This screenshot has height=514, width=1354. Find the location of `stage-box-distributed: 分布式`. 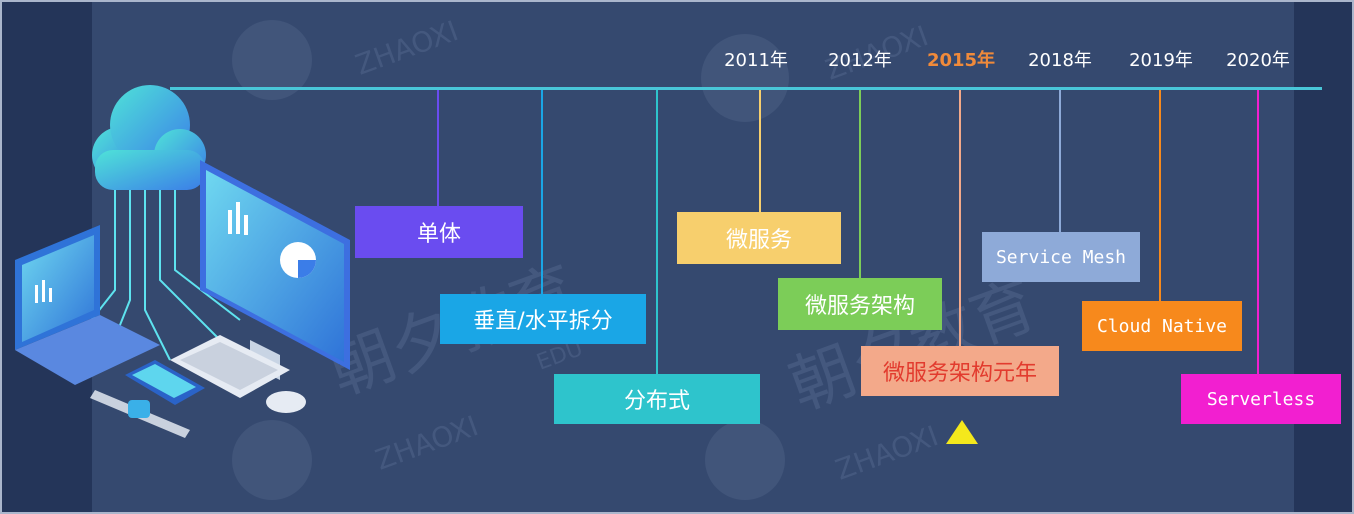

stage-box-distributed: 分布式 is located at coordinates (657, 399).